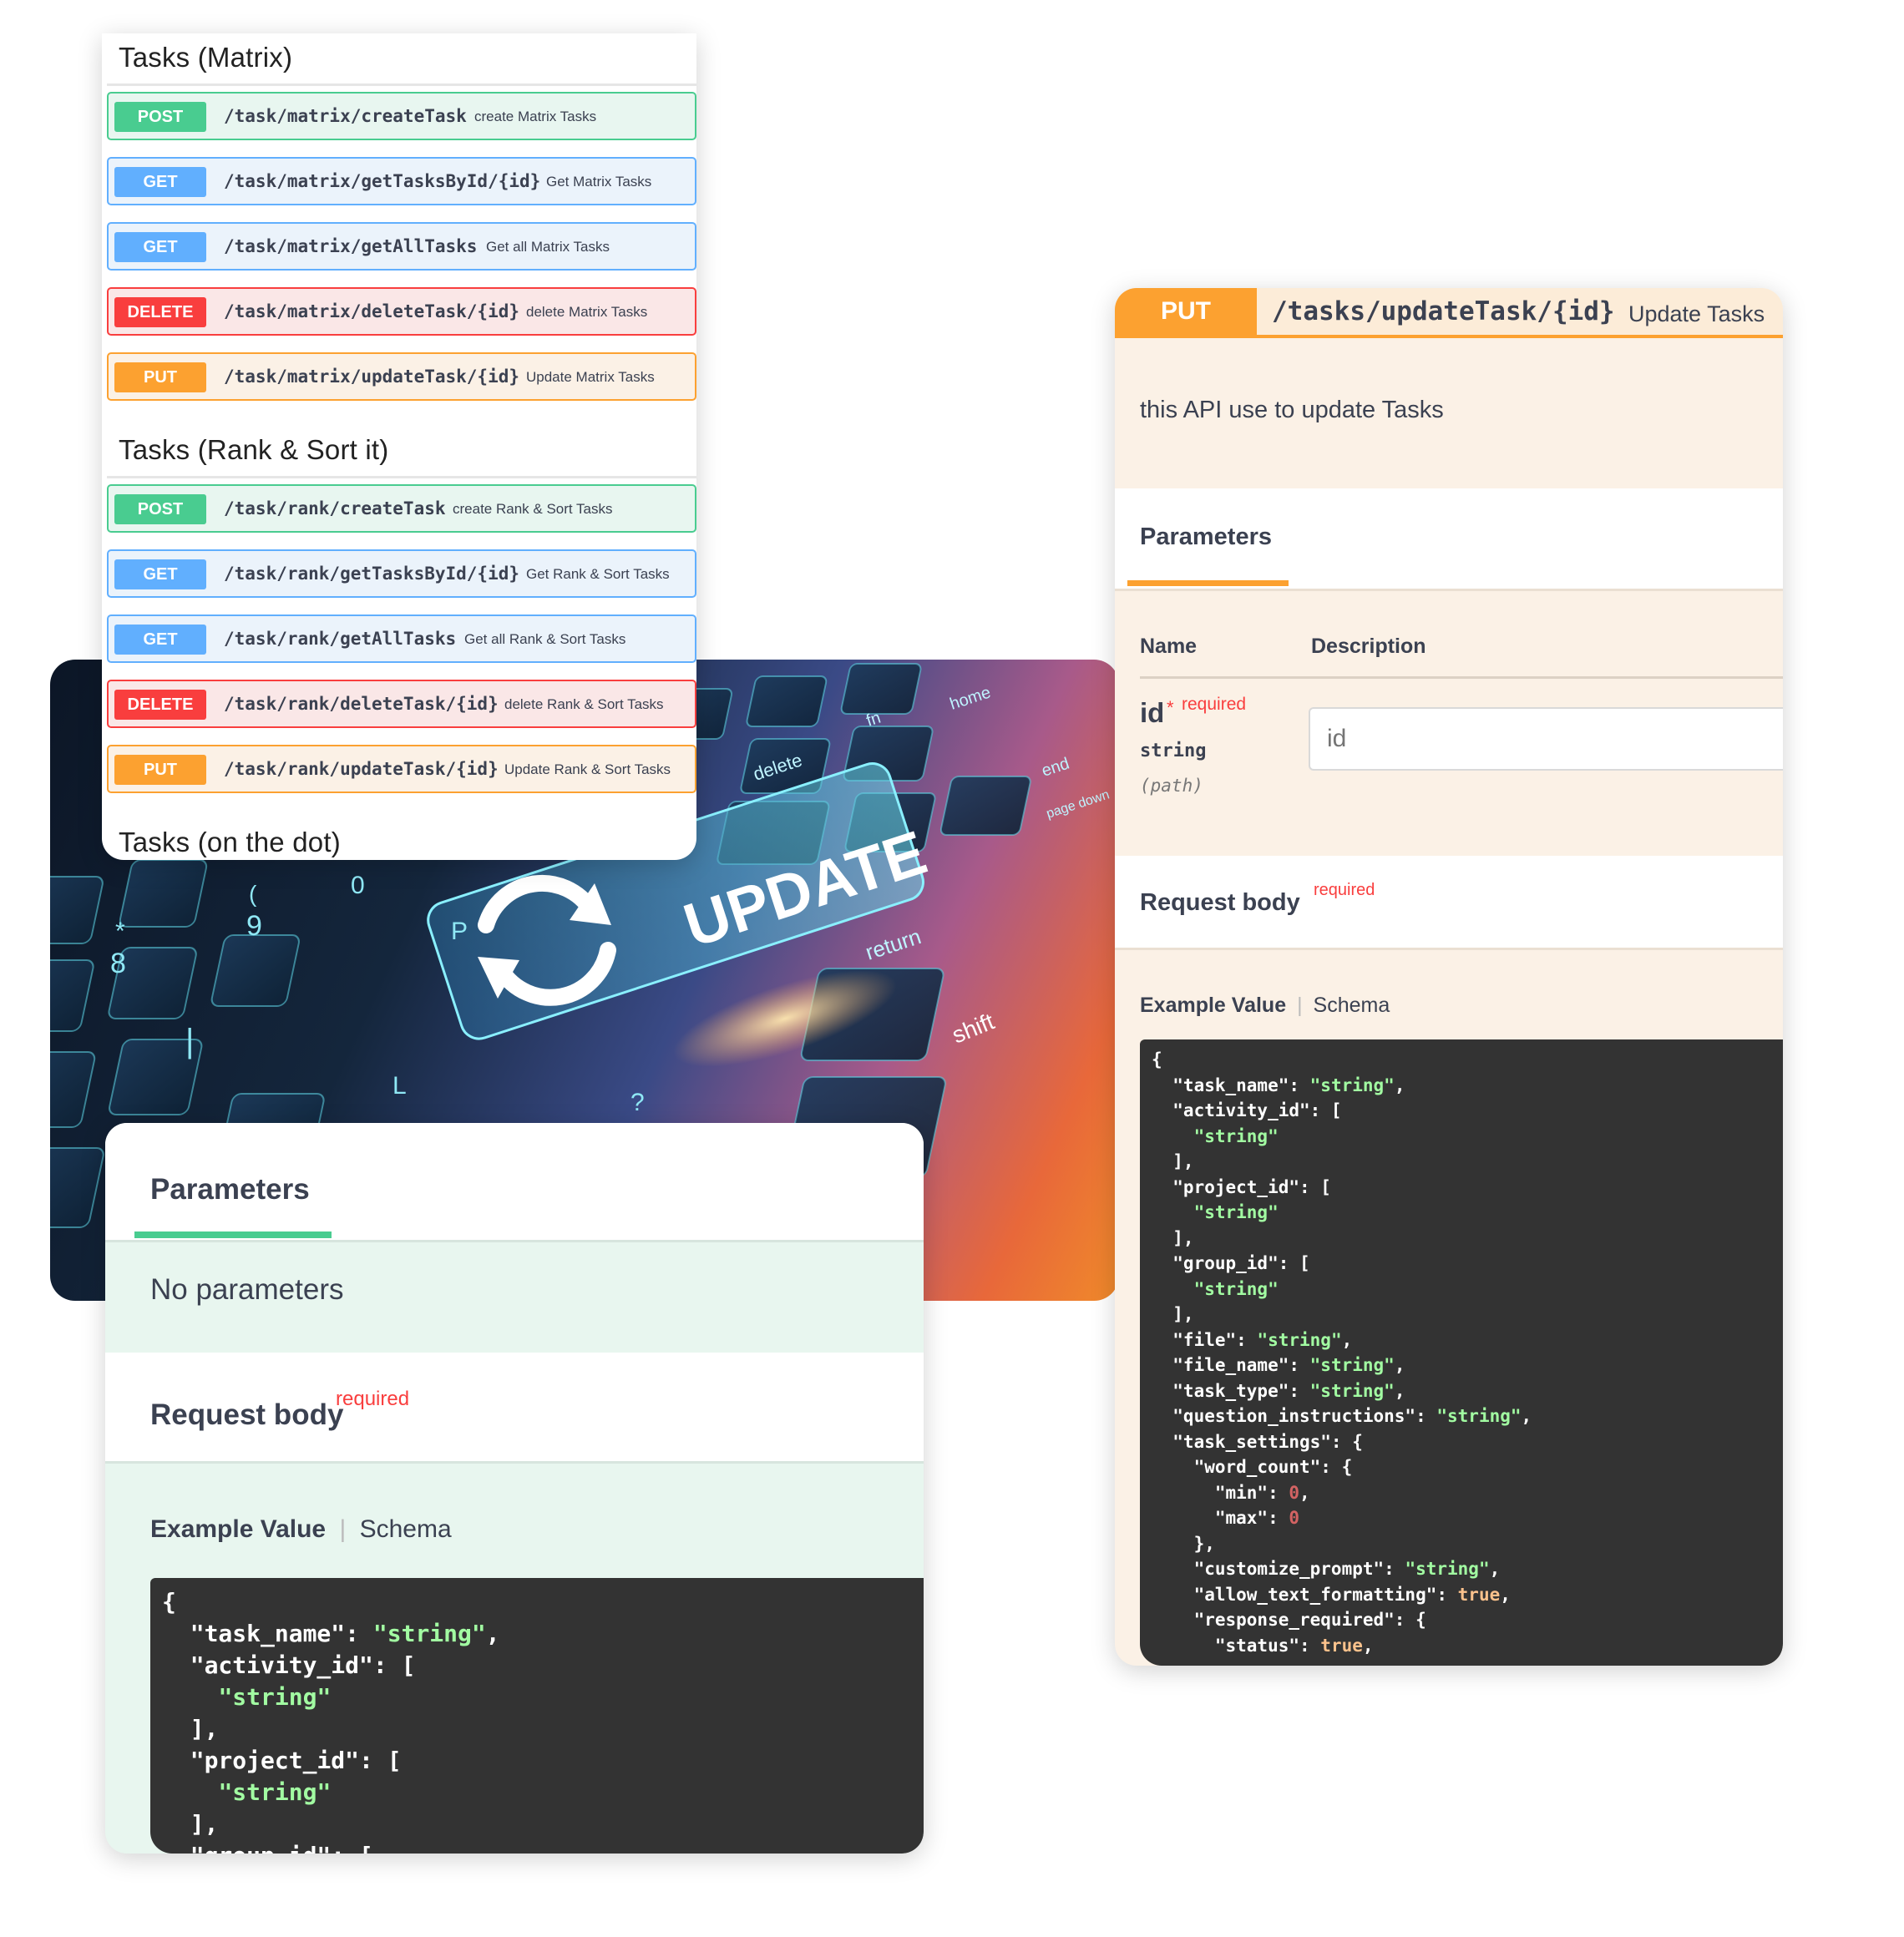 The image size is (1904, 1937). What do you see at coordinates (1342, 1416) in the screenshot?
I see `code-line: "question_instructions": "string",` at bounding box center [1342, 1416].